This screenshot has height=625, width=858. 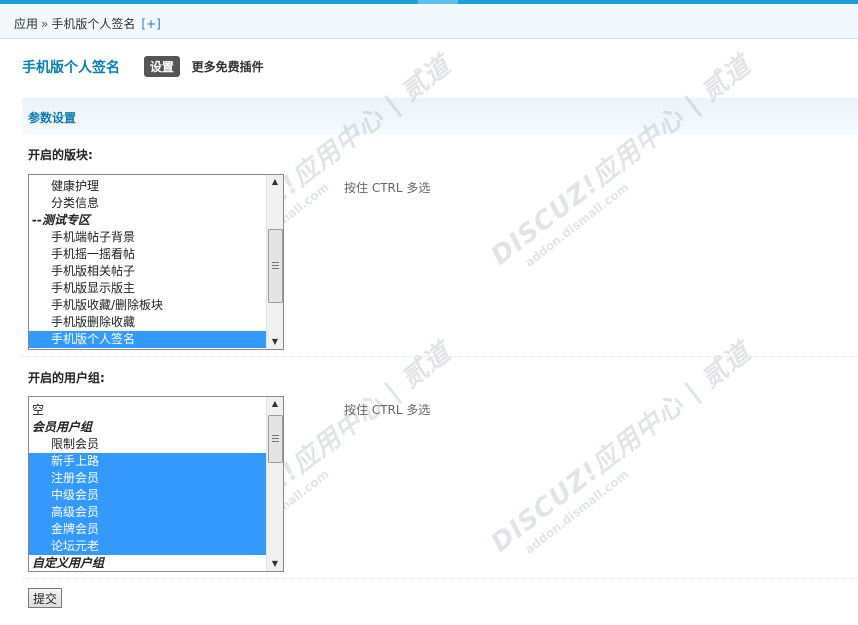 I want to click on list-option: 注册会员, so click(x=148, y=478).